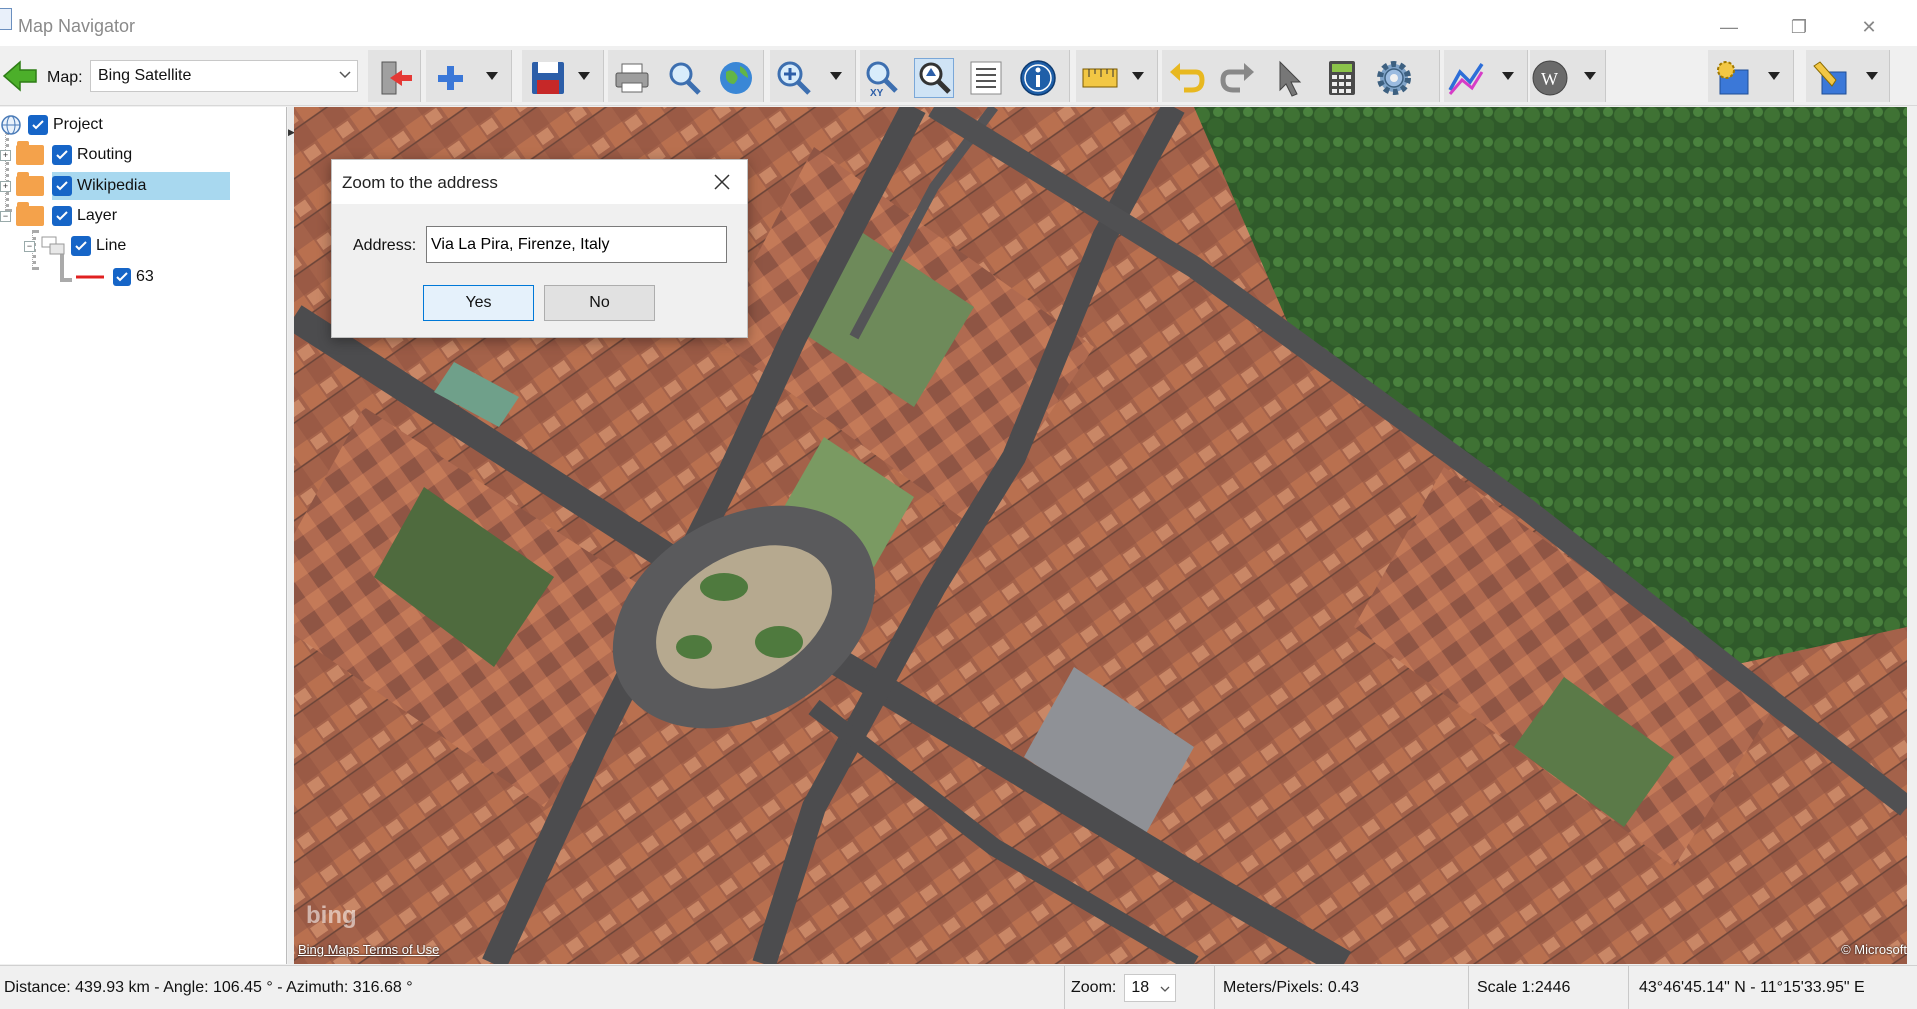  I want to click on tree-item-63: 63, so click(115, 277).